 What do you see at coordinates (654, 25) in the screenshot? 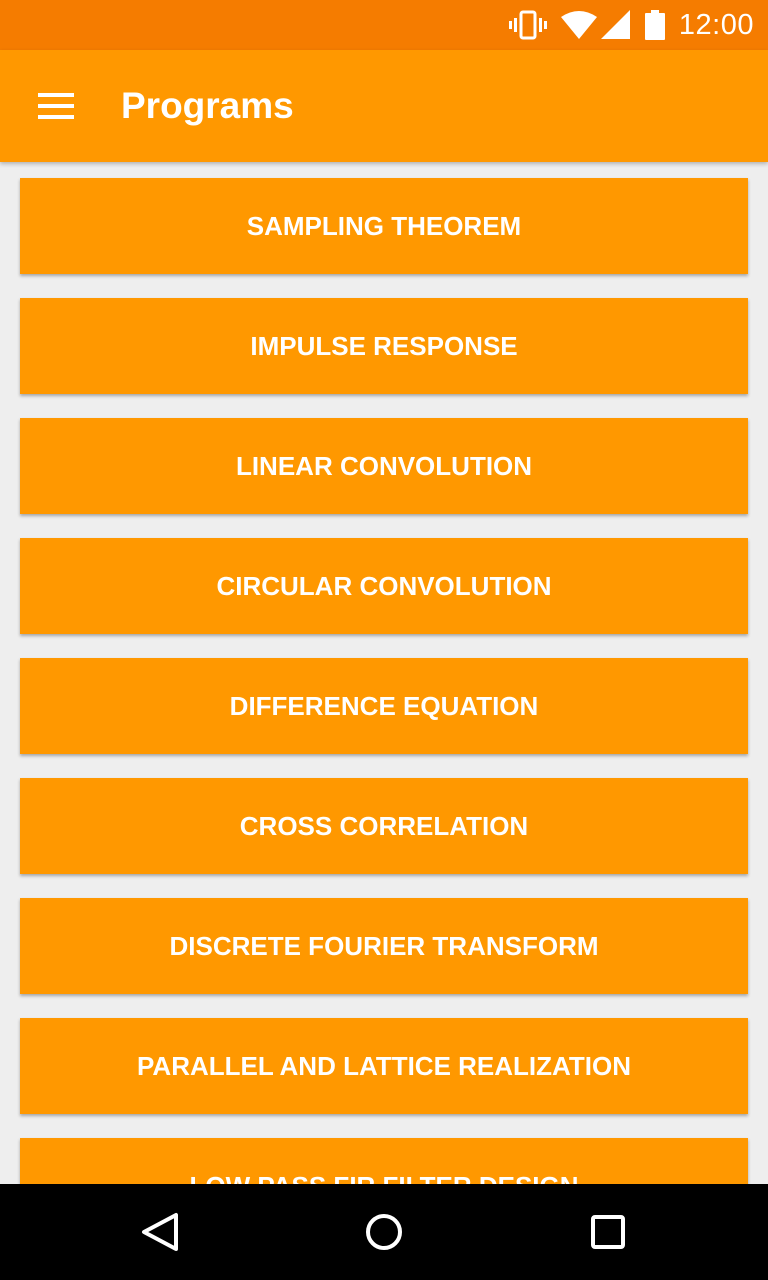
I see `battery-icon` at bounding box center [654, 25].